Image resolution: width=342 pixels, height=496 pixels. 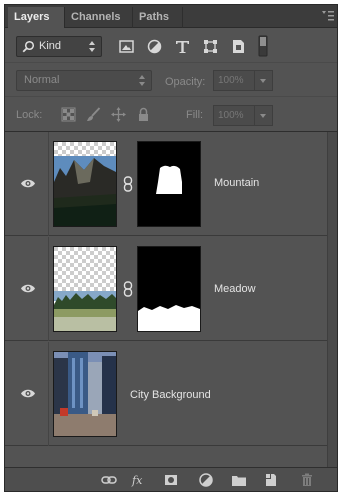 I want to click on opacity-label: Opacity:, so click(x=185, y=82).